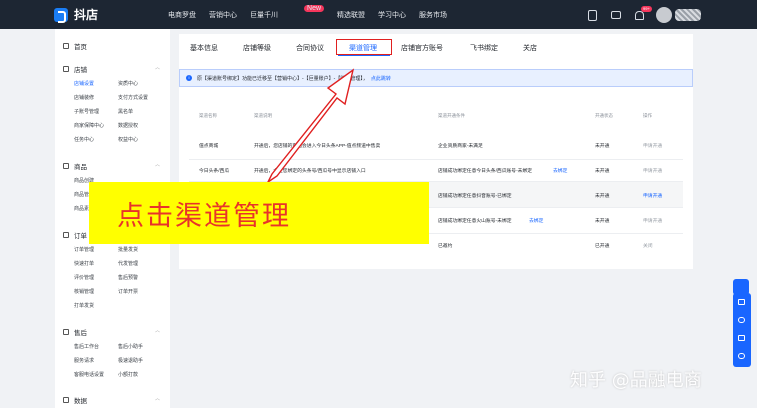 This screenshot has height=408, width=757. I want to click on banner-text: 点击渠道管理, so click(204, 216).